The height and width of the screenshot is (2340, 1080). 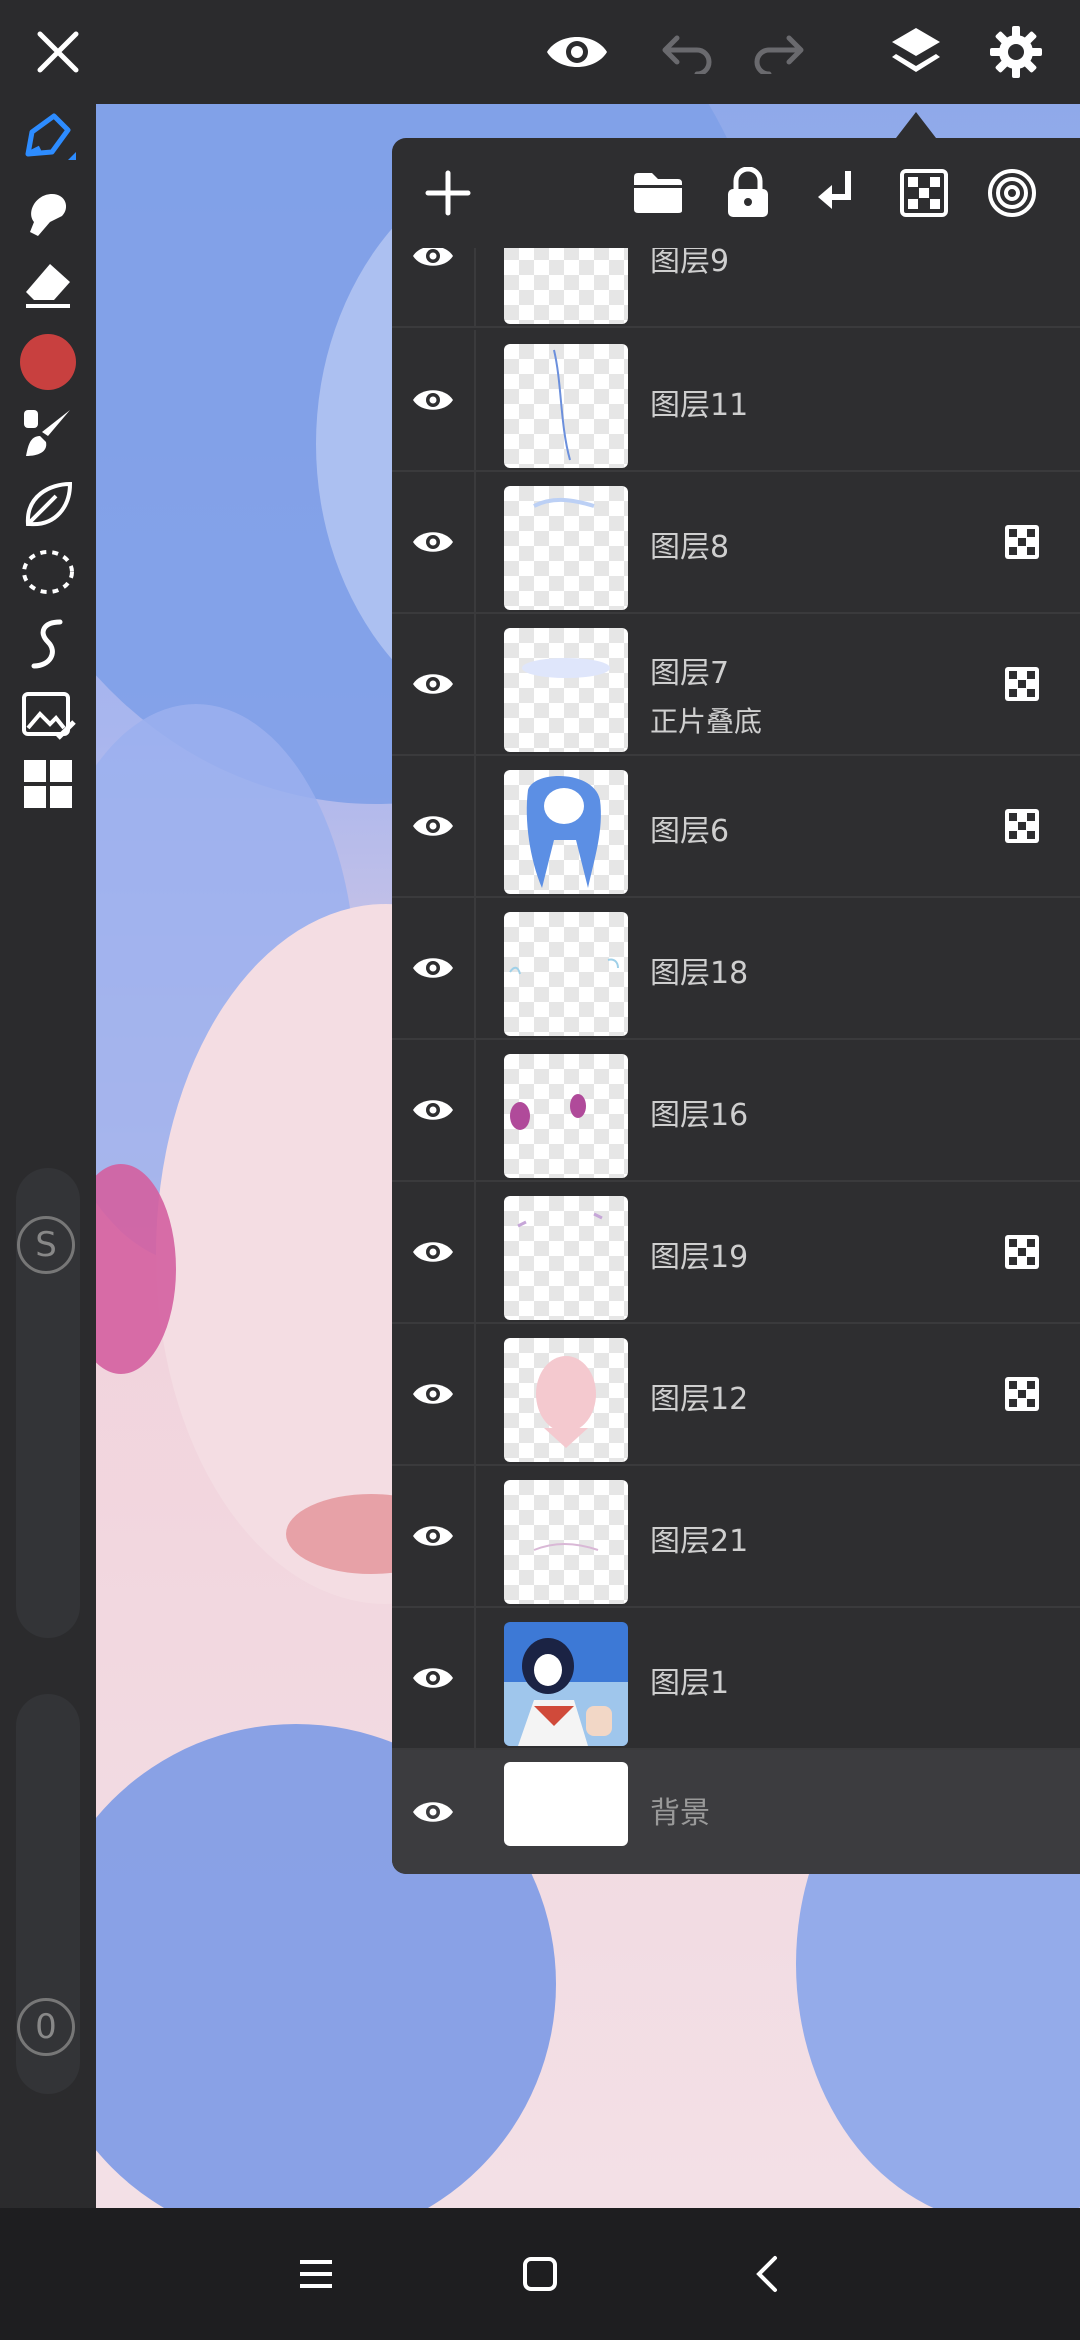 I want to click on top-bar, so click(x=540, y=52).